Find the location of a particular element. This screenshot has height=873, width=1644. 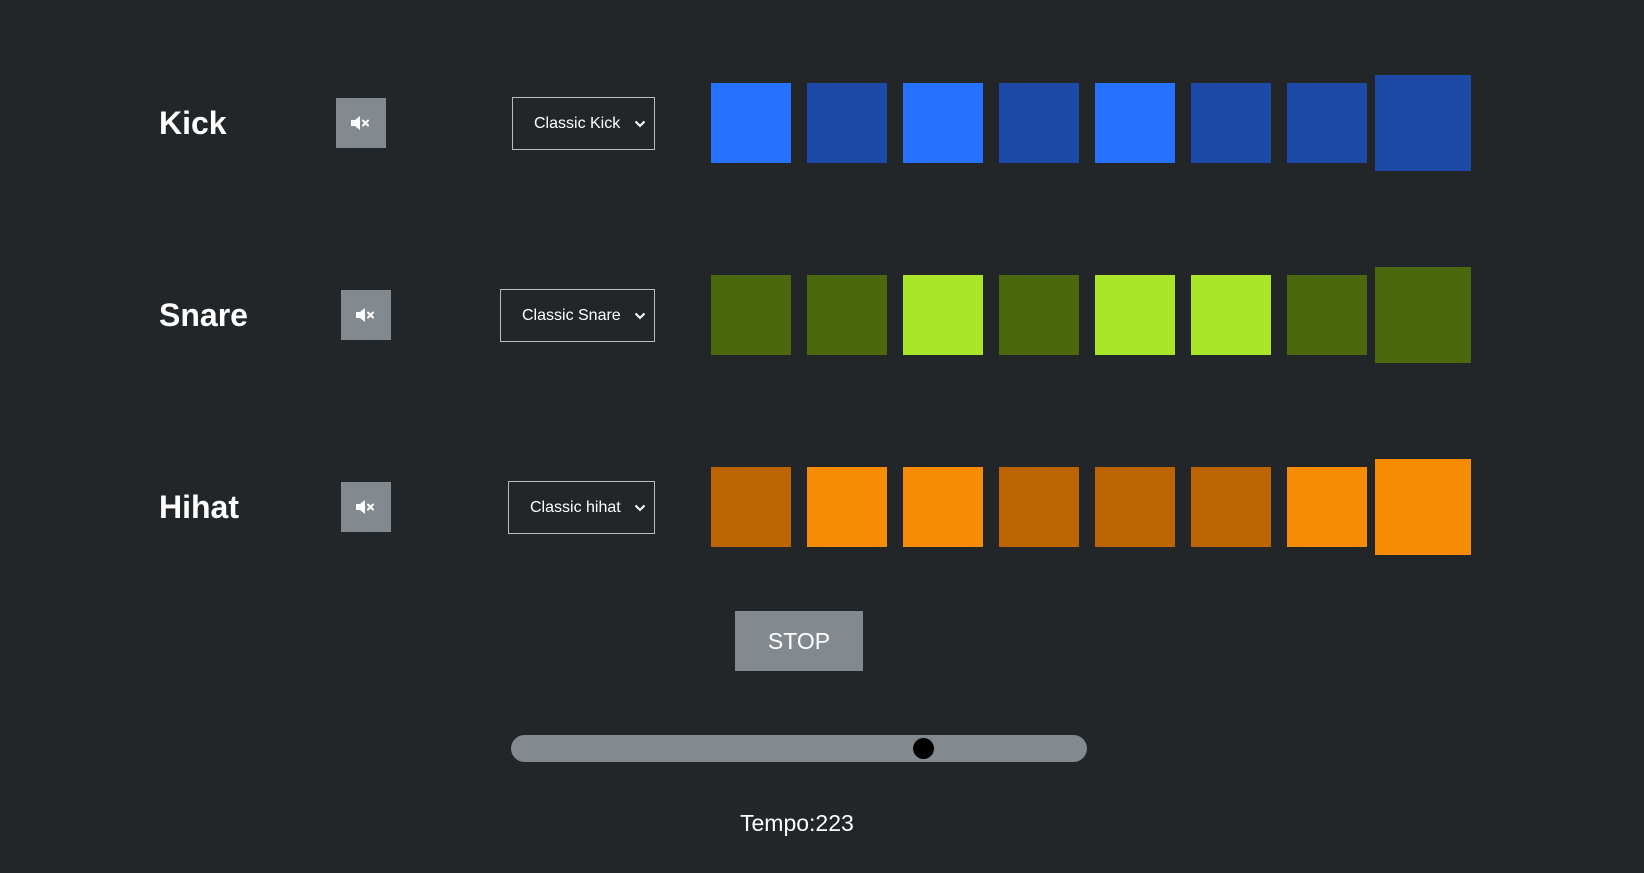

stop-button: STOP is located at coordinates (799, 641).